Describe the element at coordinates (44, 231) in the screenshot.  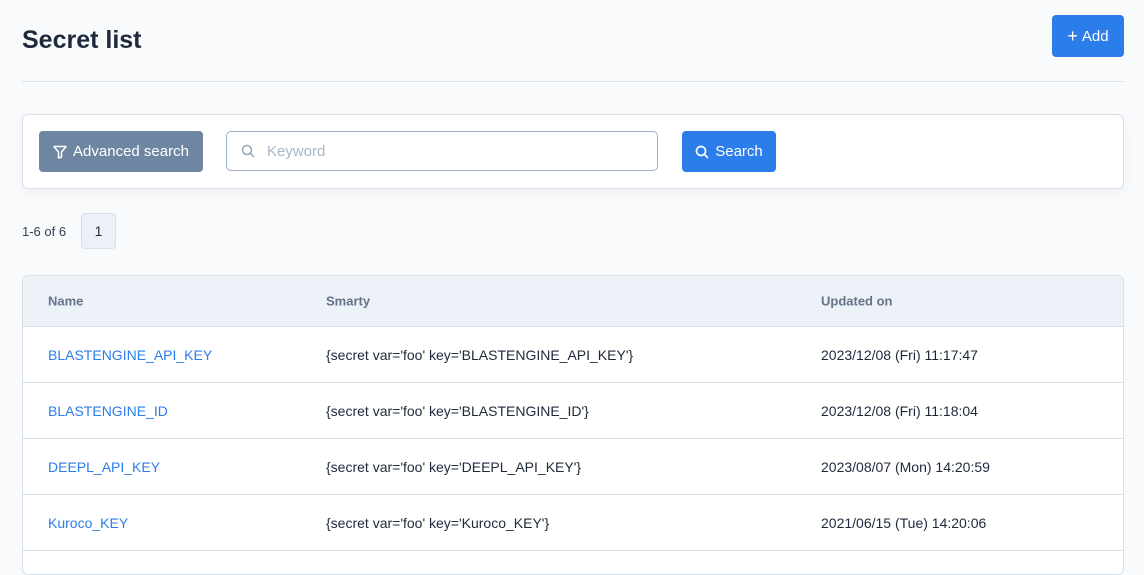
I see `result-count: 1-6 of 6` at that location.